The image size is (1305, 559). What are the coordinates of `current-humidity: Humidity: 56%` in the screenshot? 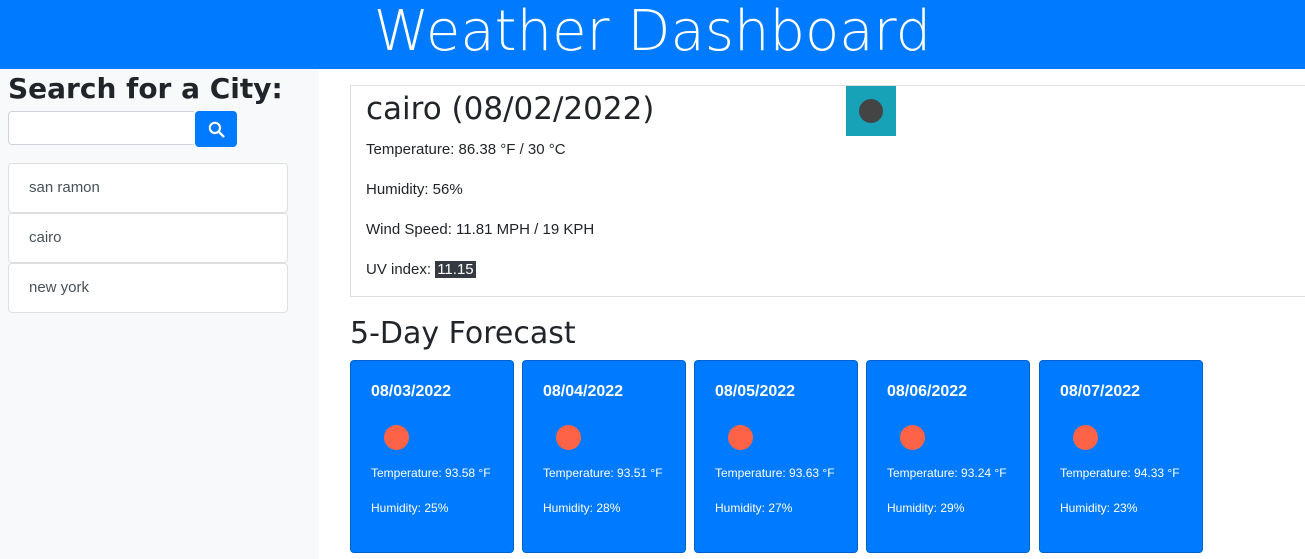 It's located at (414, 189).